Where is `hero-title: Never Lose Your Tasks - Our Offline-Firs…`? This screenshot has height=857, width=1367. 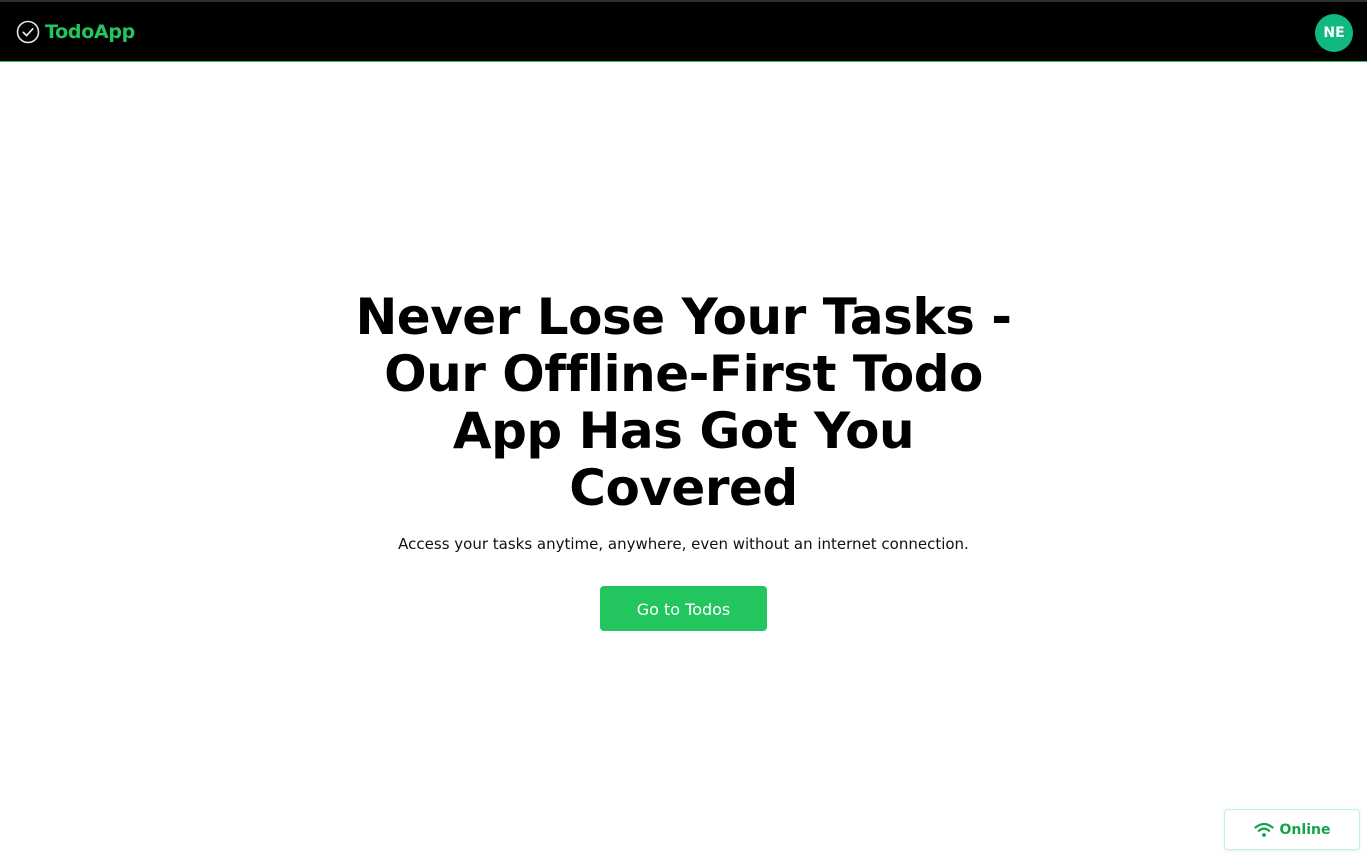 hero-title: Never Lose Your Tasks - Our Offline-Firs… is located at coordinates (683, 402).